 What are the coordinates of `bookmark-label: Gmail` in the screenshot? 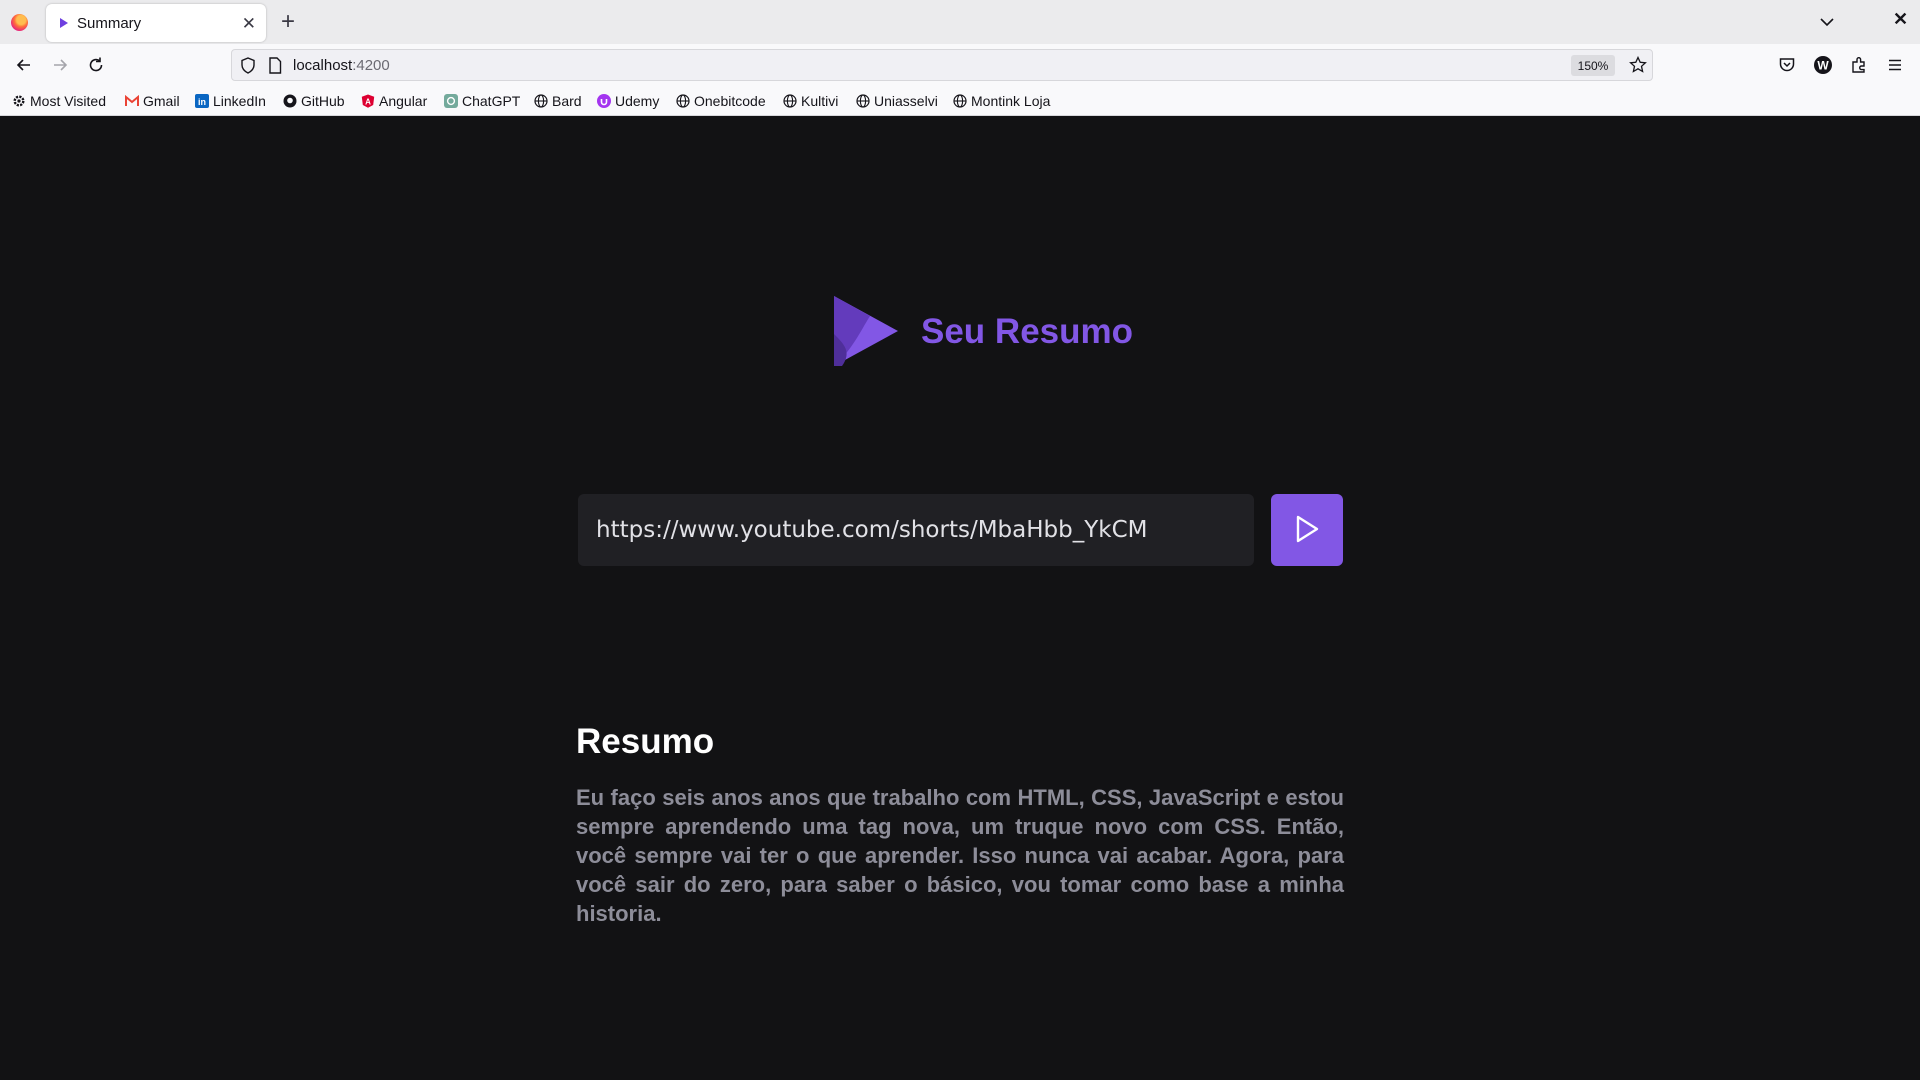 It's located at (161, 101).